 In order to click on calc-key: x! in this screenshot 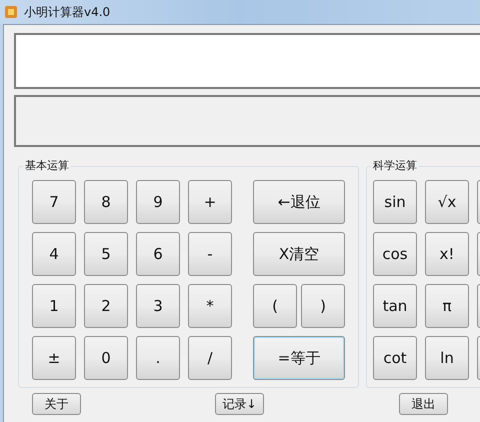, I will do `click(447, 254)`.